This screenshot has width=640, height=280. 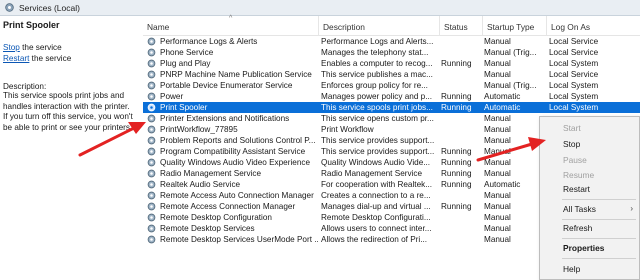 I want to click on service-name: Power, so click(x=172, y=96).